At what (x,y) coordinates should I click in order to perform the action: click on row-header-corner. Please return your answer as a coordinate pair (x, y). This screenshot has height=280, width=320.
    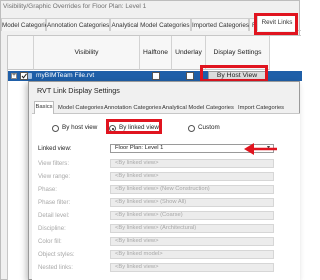
    Looking at the image, I should click on (21, 53).